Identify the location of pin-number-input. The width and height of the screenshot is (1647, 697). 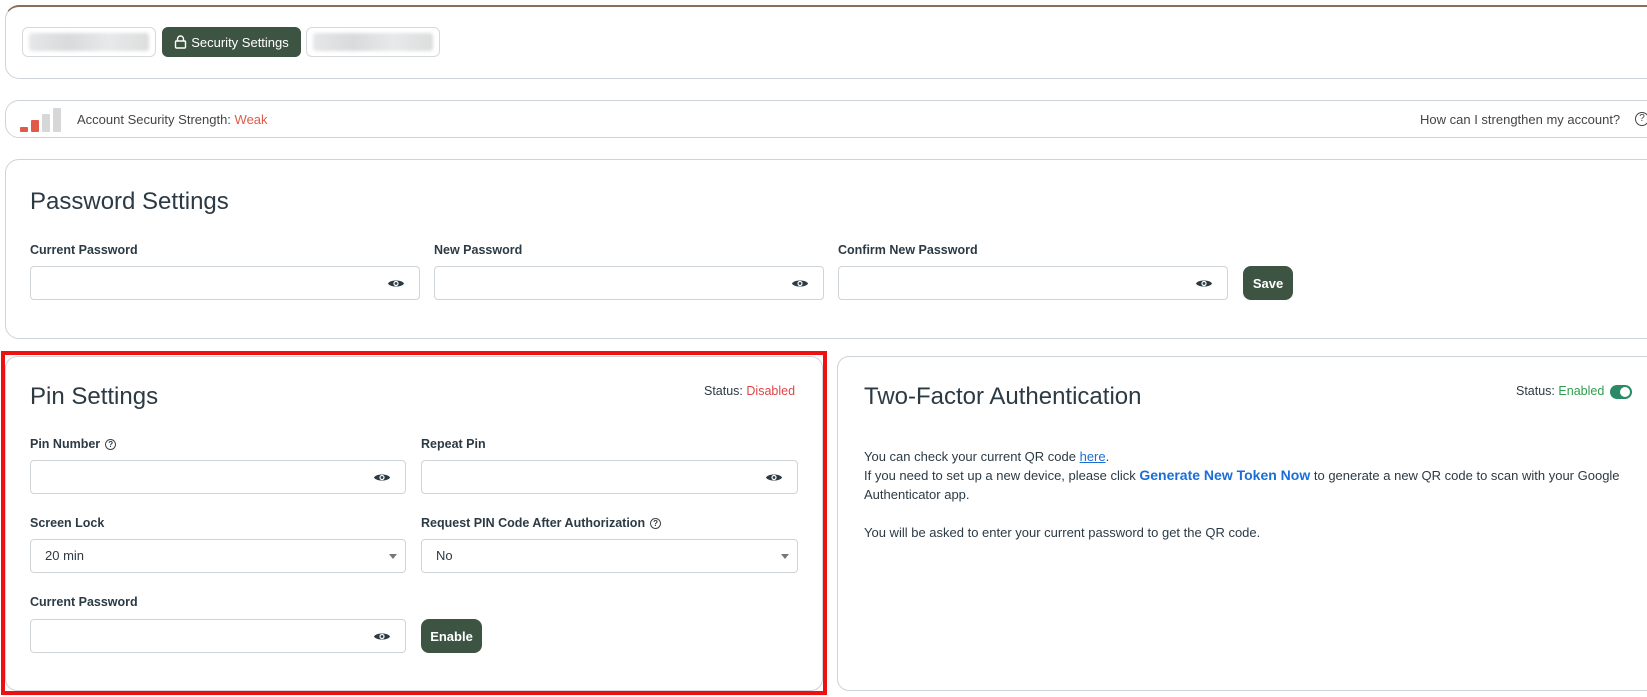
(190, 477).